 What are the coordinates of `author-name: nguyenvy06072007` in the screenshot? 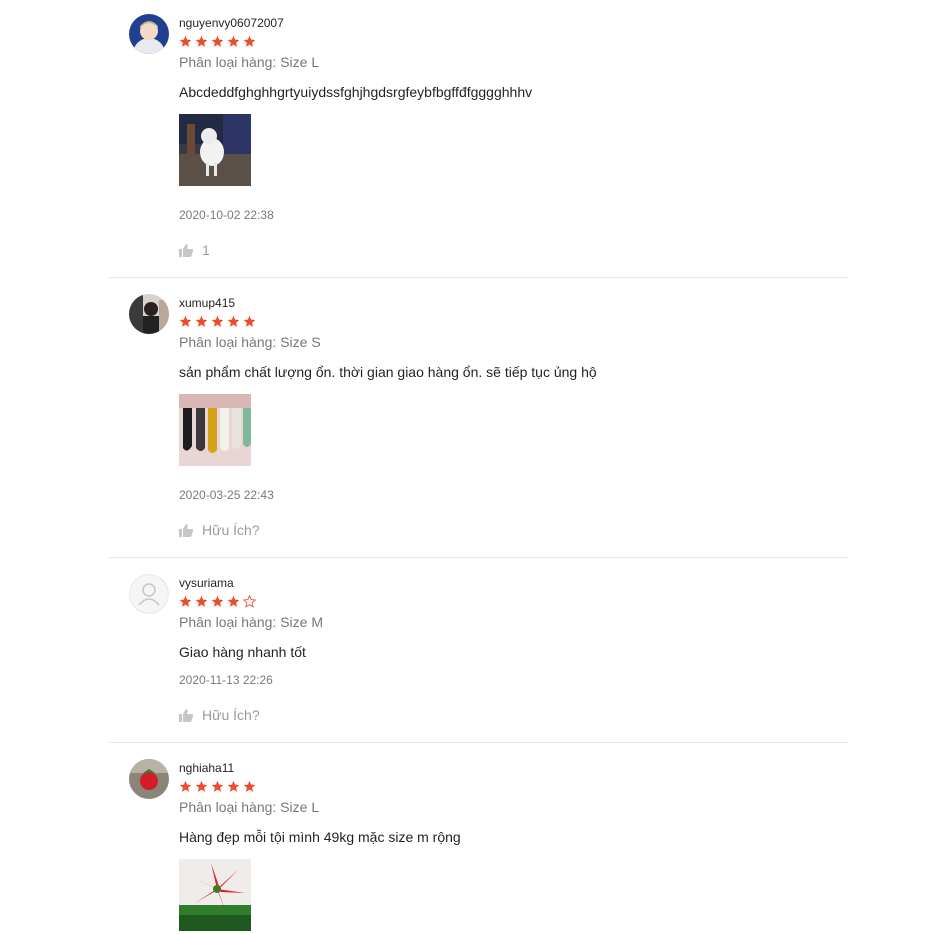 It's located at (231, 23).